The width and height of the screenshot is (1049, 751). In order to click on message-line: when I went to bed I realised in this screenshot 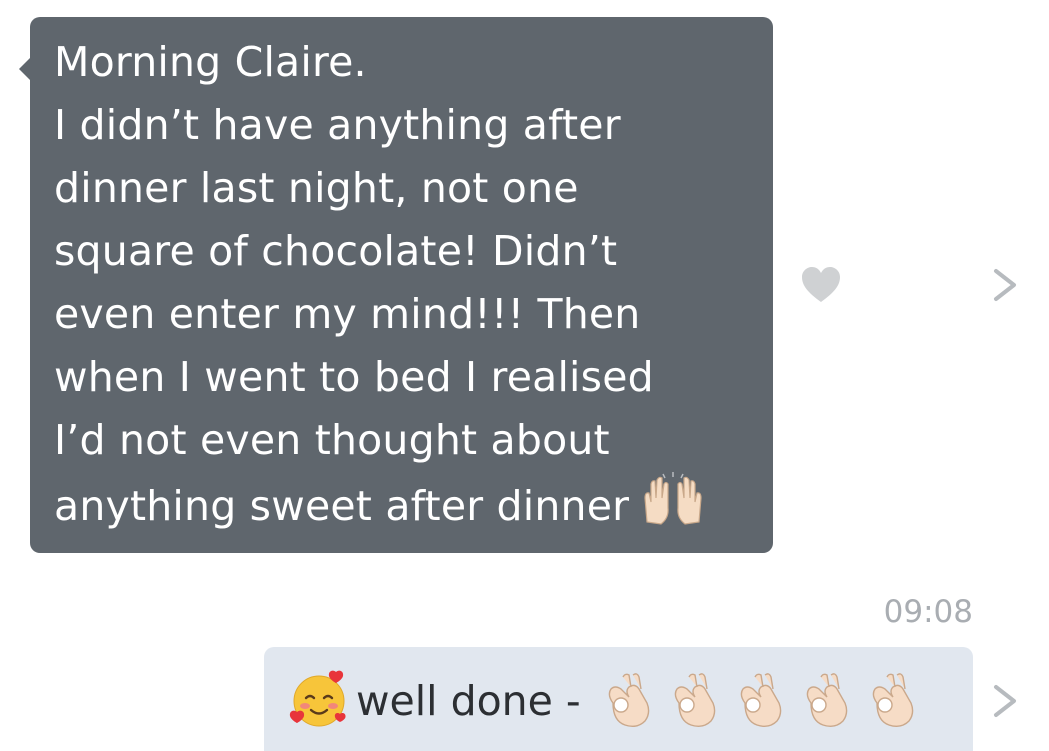, I will do `click(354, 377)`.